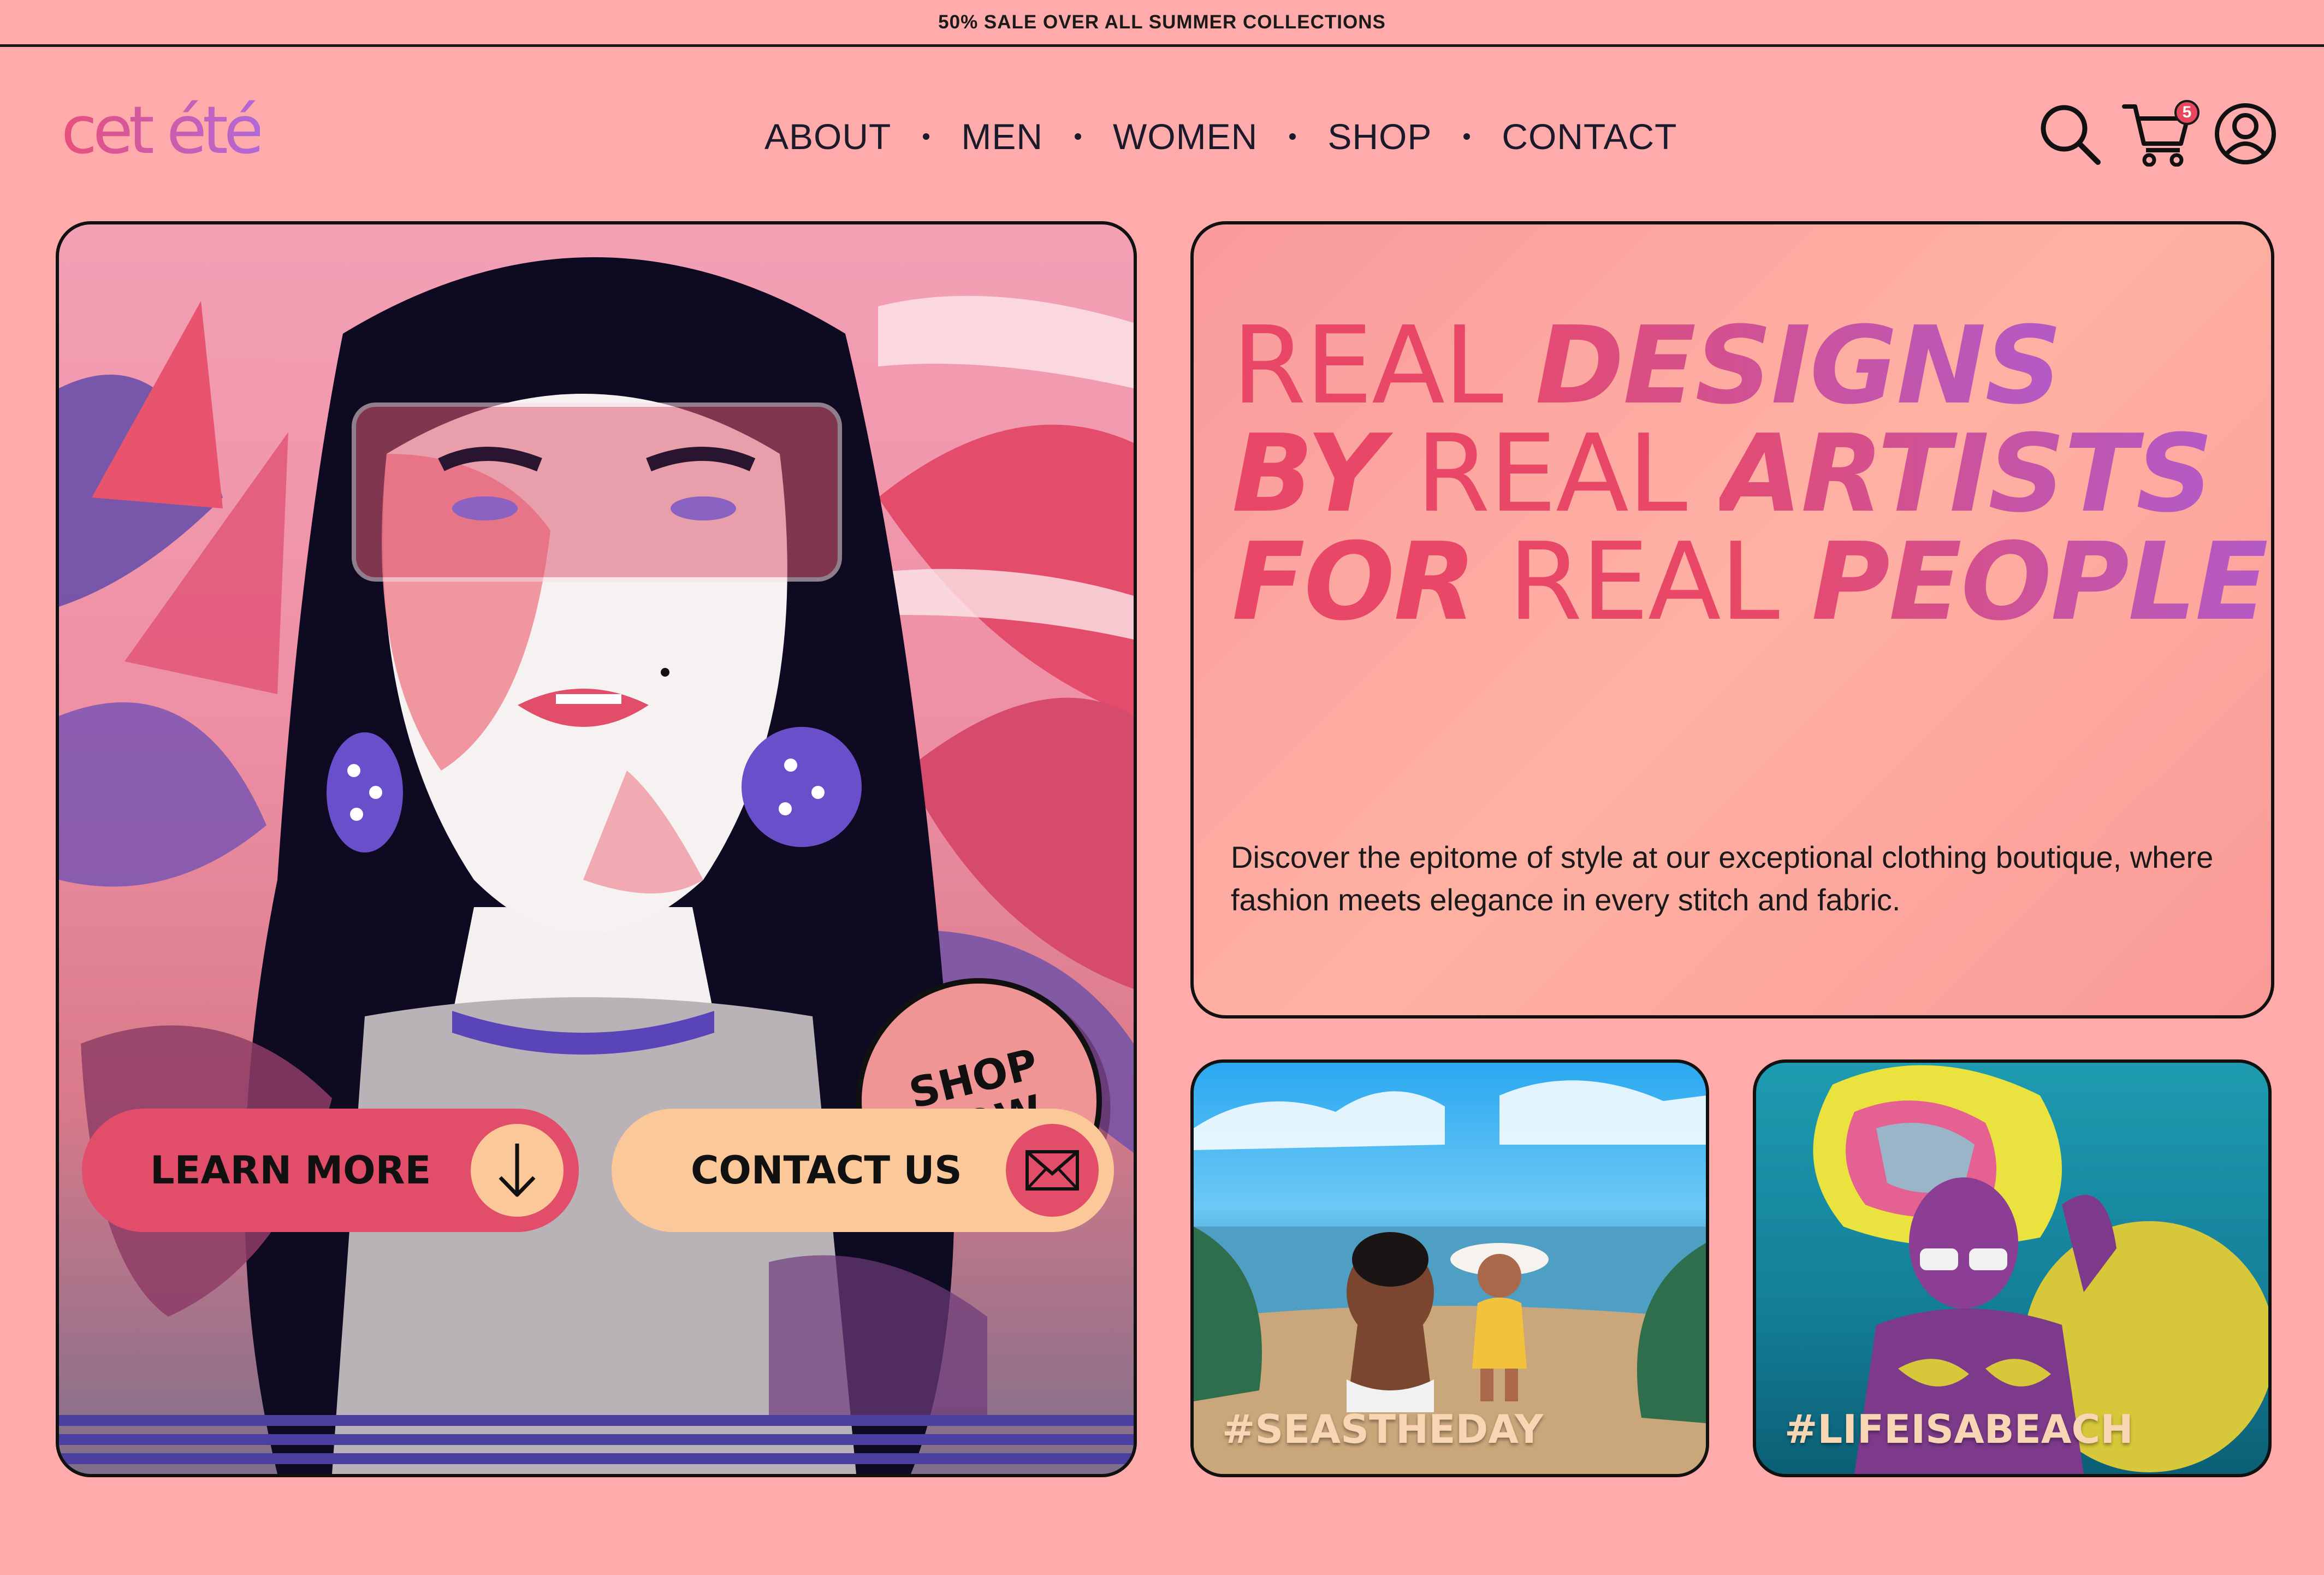 The width and height of the screenshot is (2324, 1575). Describe the element at coordinates (1354, 582) in the screenshot. I see `headline-word: FOR` at that location.